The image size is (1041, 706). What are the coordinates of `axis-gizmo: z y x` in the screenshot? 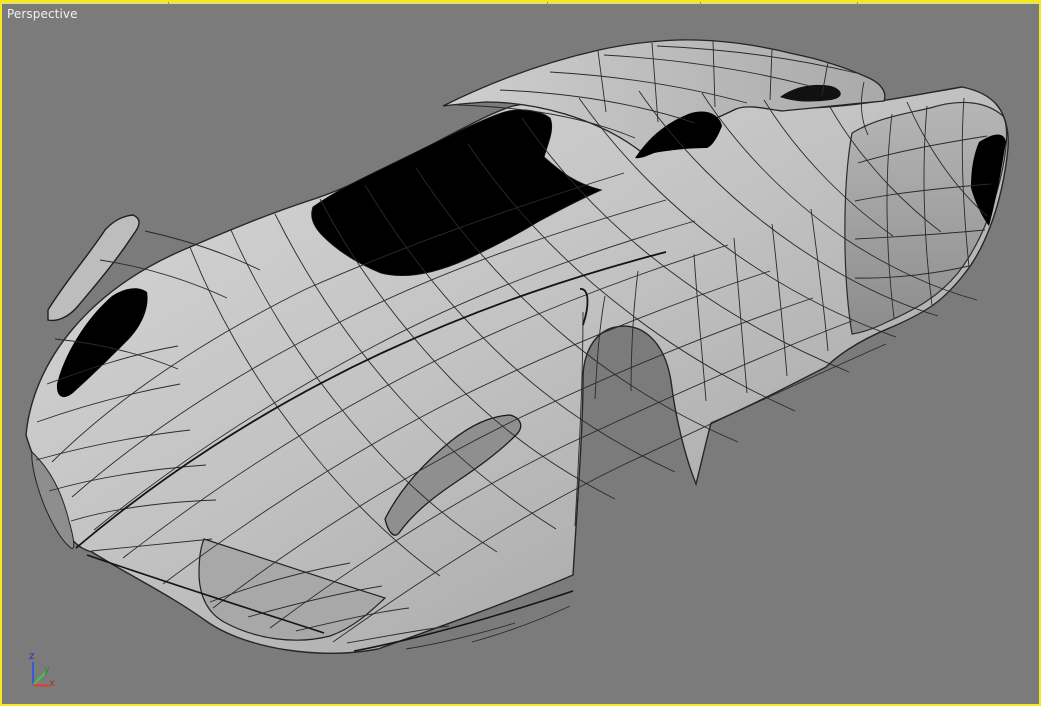 It's located at (42, 670).